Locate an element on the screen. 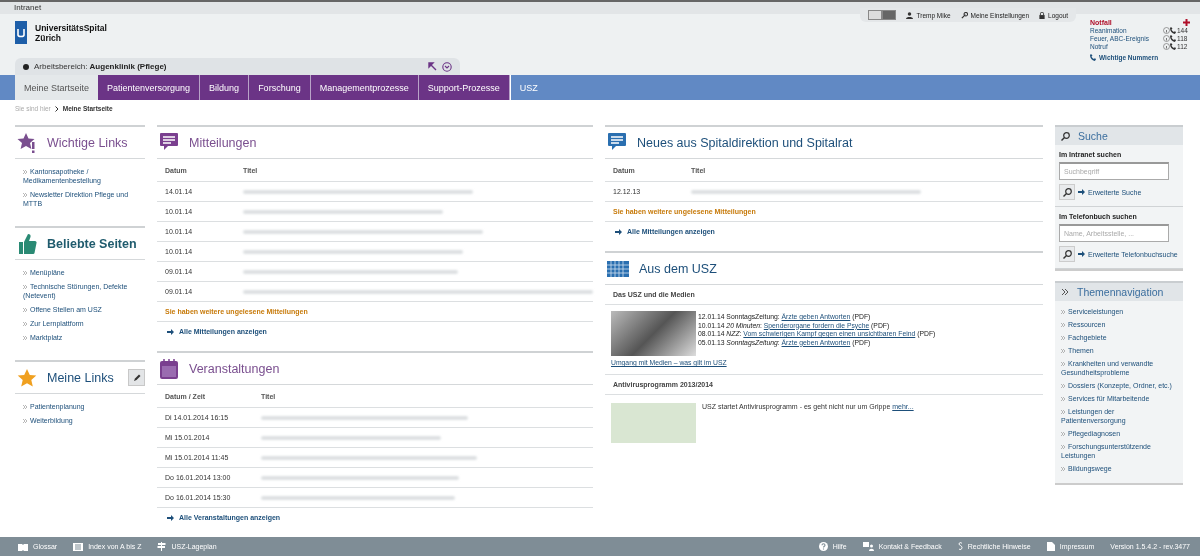 The width and height of the screenshot is (1200, 556). section-title: Aus dem USZ is located at coordinates (678, 268).